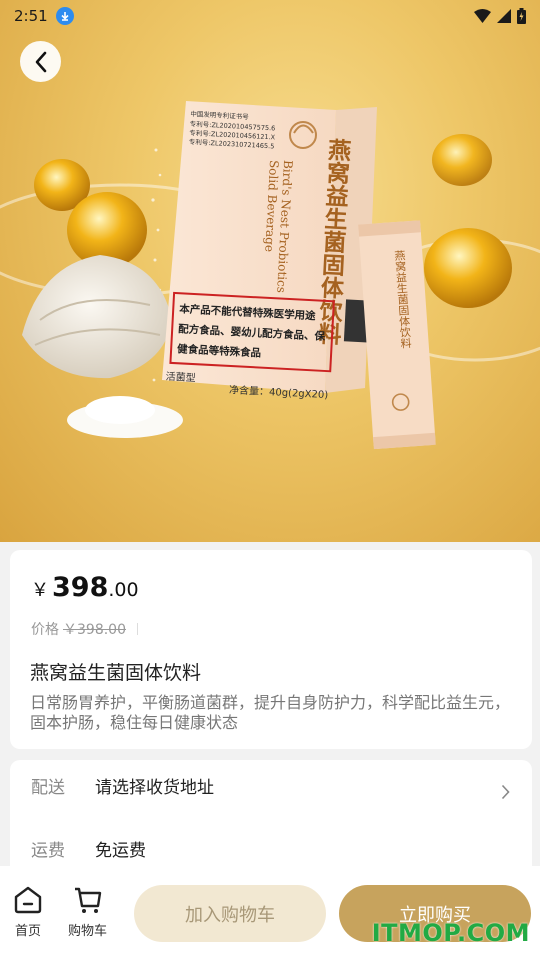 The width and height of the screenshot is (540, 960). What do you see at coordinates (40, 590) in the screenshot?
I see `price-currency: ￥` at bounding box center [40, 590].